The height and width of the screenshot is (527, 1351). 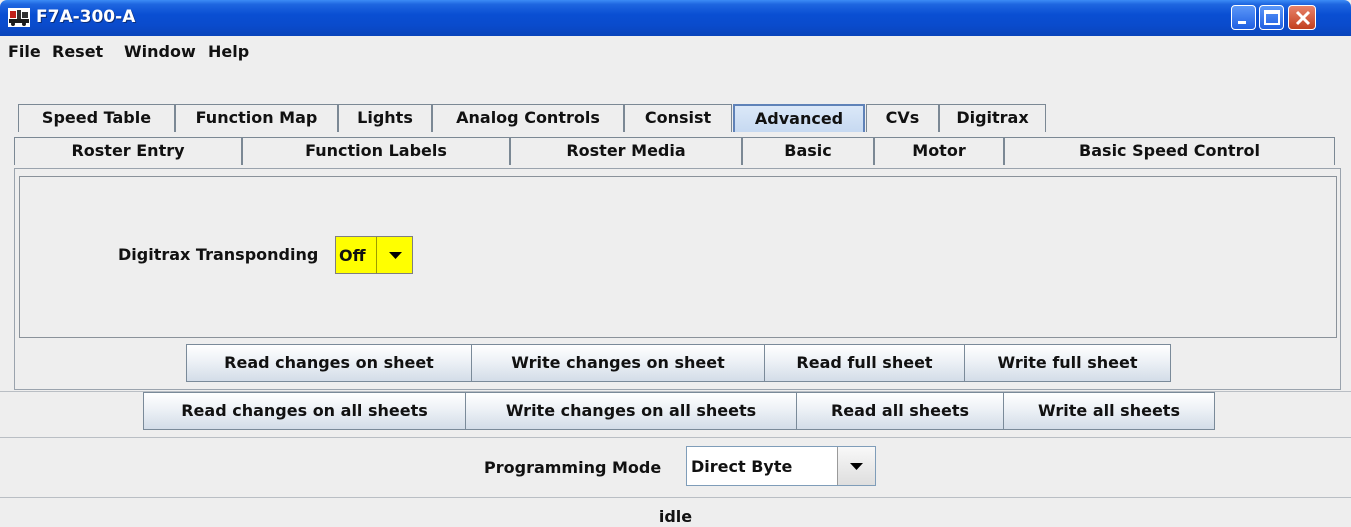 I want to click on tab-lights: Lights, so click(x=385, y=118).